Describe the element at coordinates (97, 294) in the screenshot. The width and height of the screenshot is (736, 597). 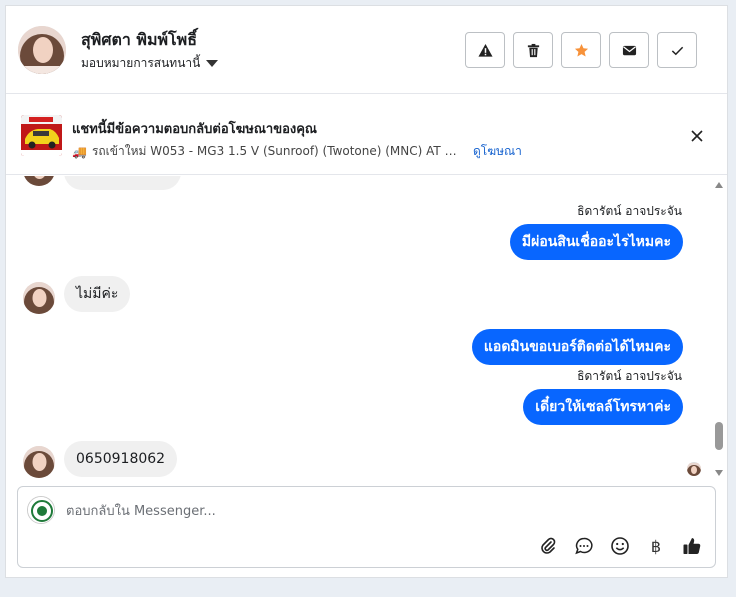
I see `message-bubble-incoming: ไม่มีค่ะ` at that location.